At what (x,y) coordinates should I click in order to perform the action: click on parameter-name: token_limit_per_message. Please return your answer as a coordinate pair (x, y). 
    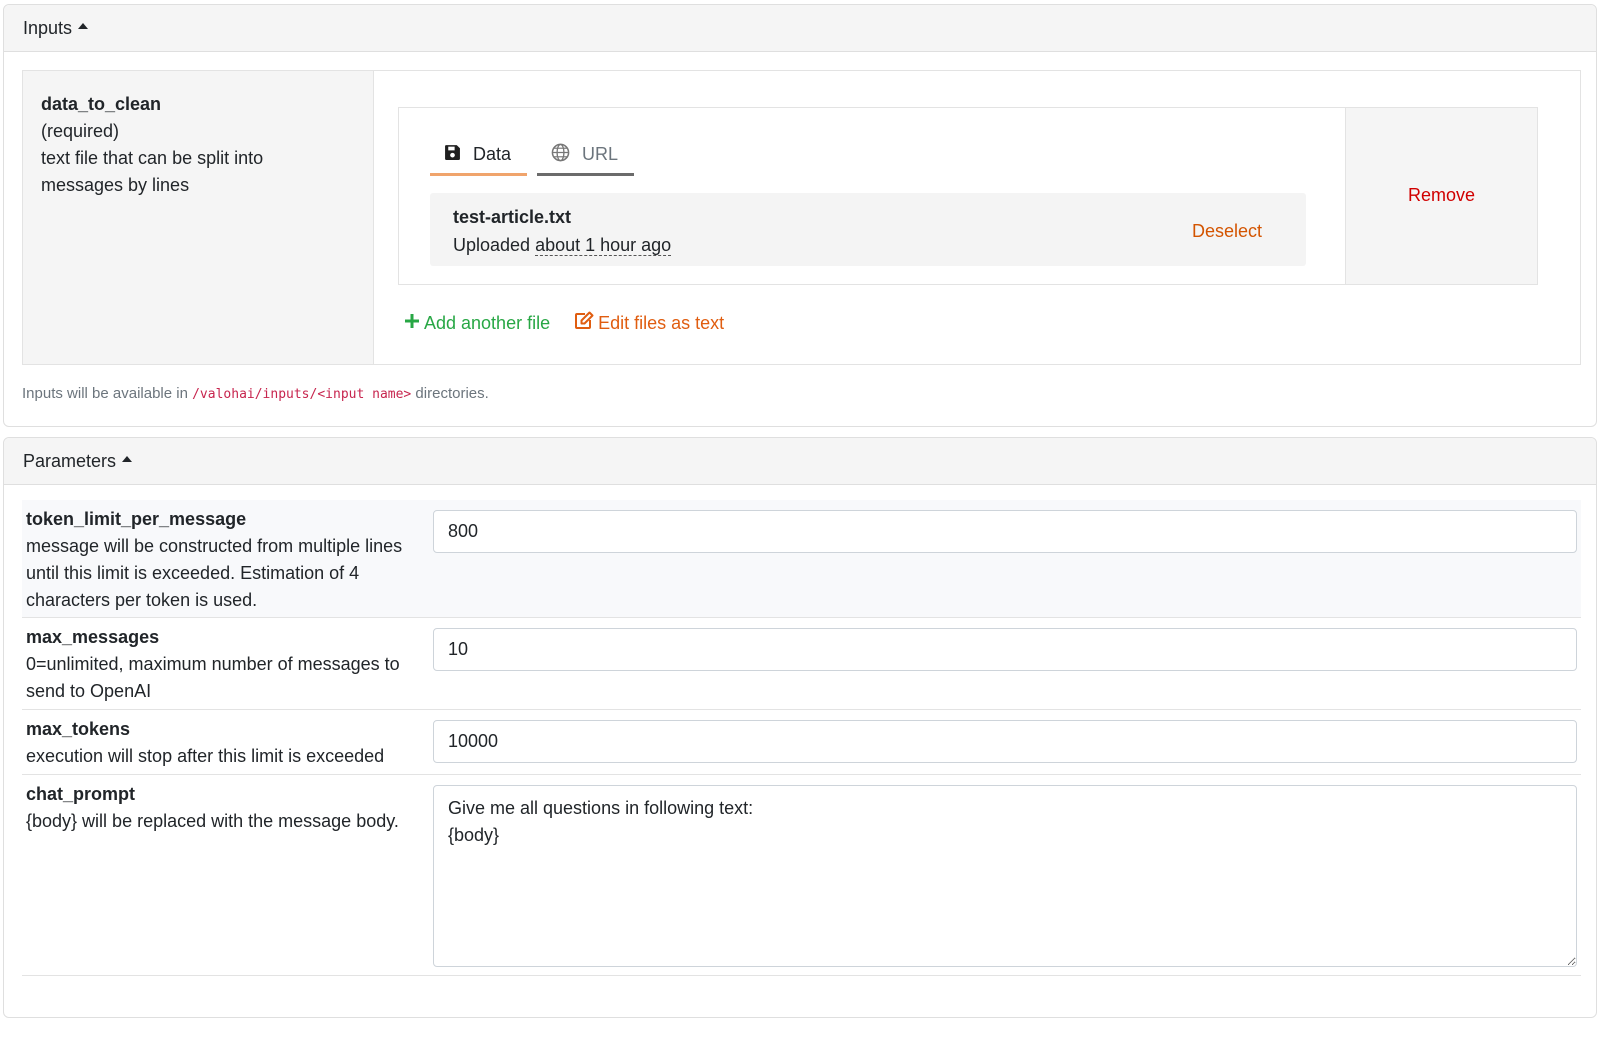
    Looking at the image, I should click on (136, 519).